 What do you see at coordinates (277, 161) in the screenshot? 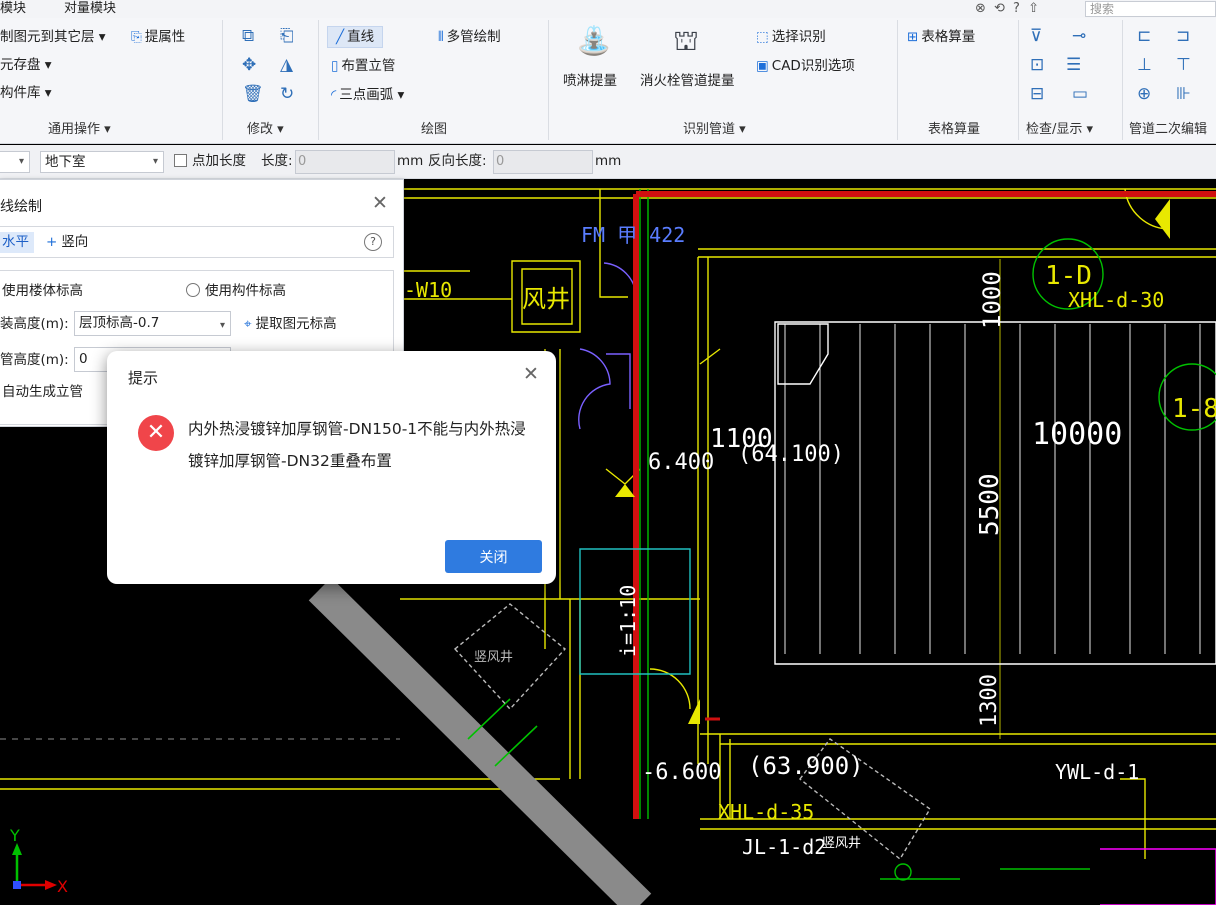
I see `length-label: 长度:` at bounding box center [277, 161].